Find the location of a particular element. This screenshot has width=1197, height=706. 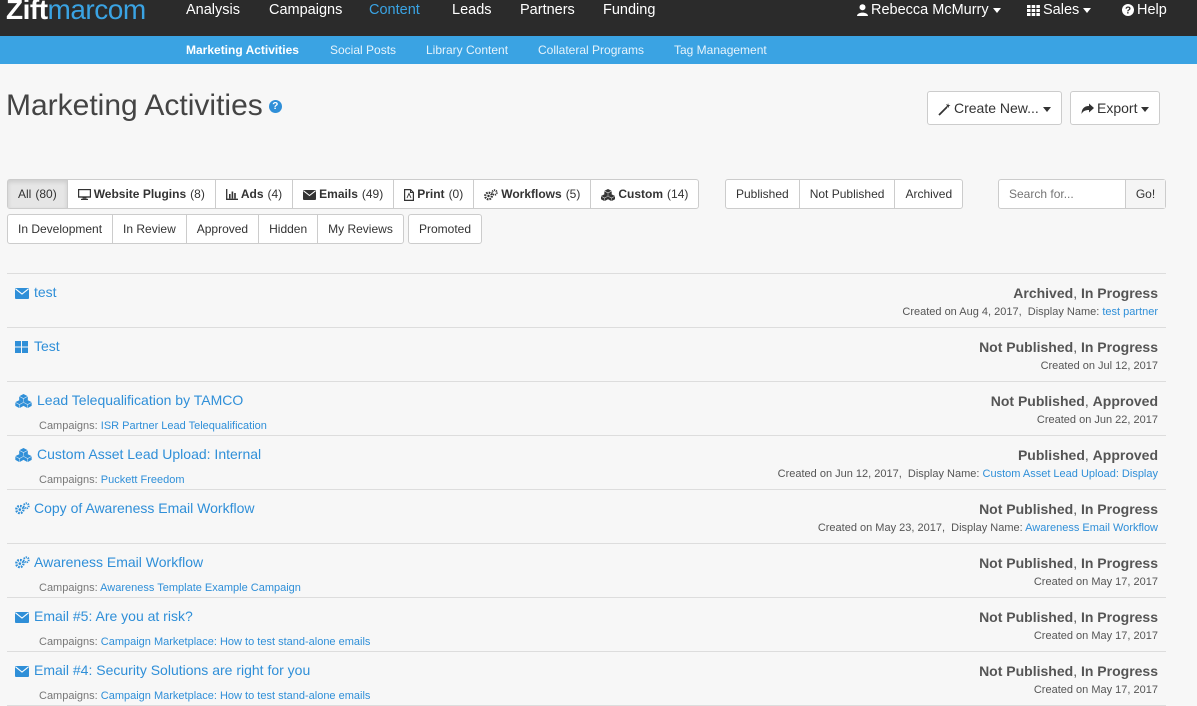

filter-in-development: In Development is located at coordinates (61, 229).